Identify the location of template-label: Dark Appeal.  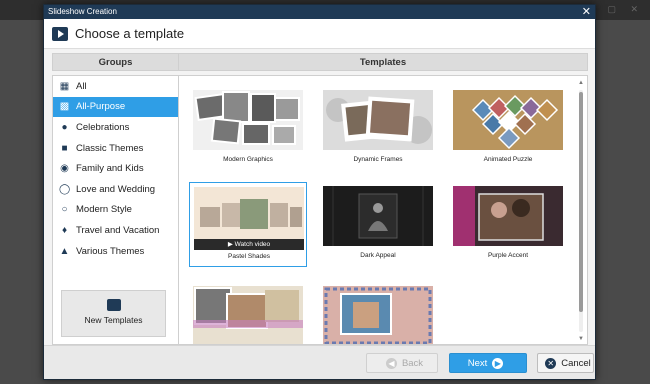
(378, 255).